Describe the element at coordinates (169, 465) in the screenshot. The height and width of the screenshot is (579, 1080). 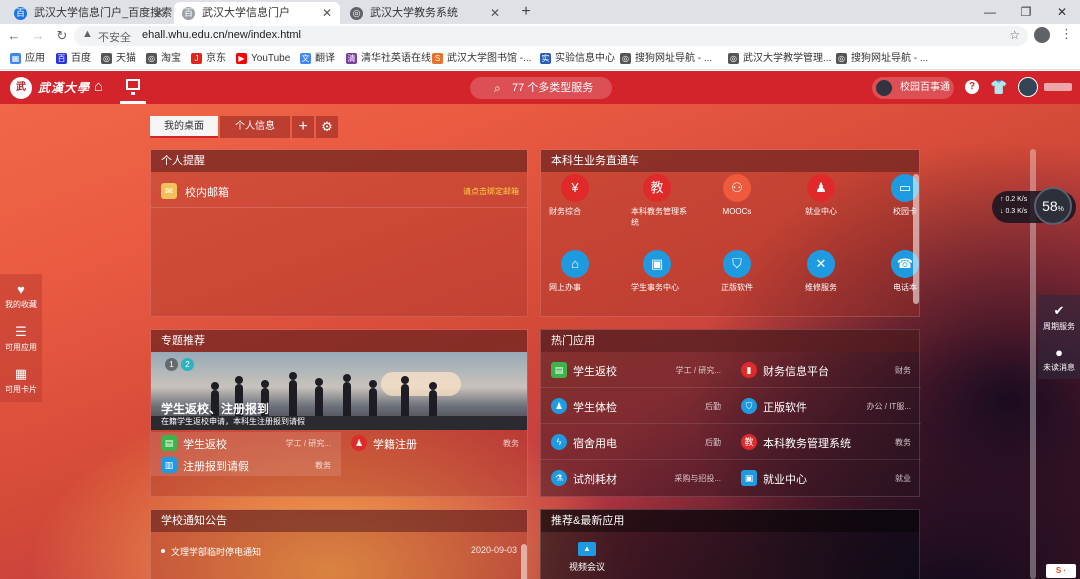
I see `clipboard-icon: ▥` at that location.